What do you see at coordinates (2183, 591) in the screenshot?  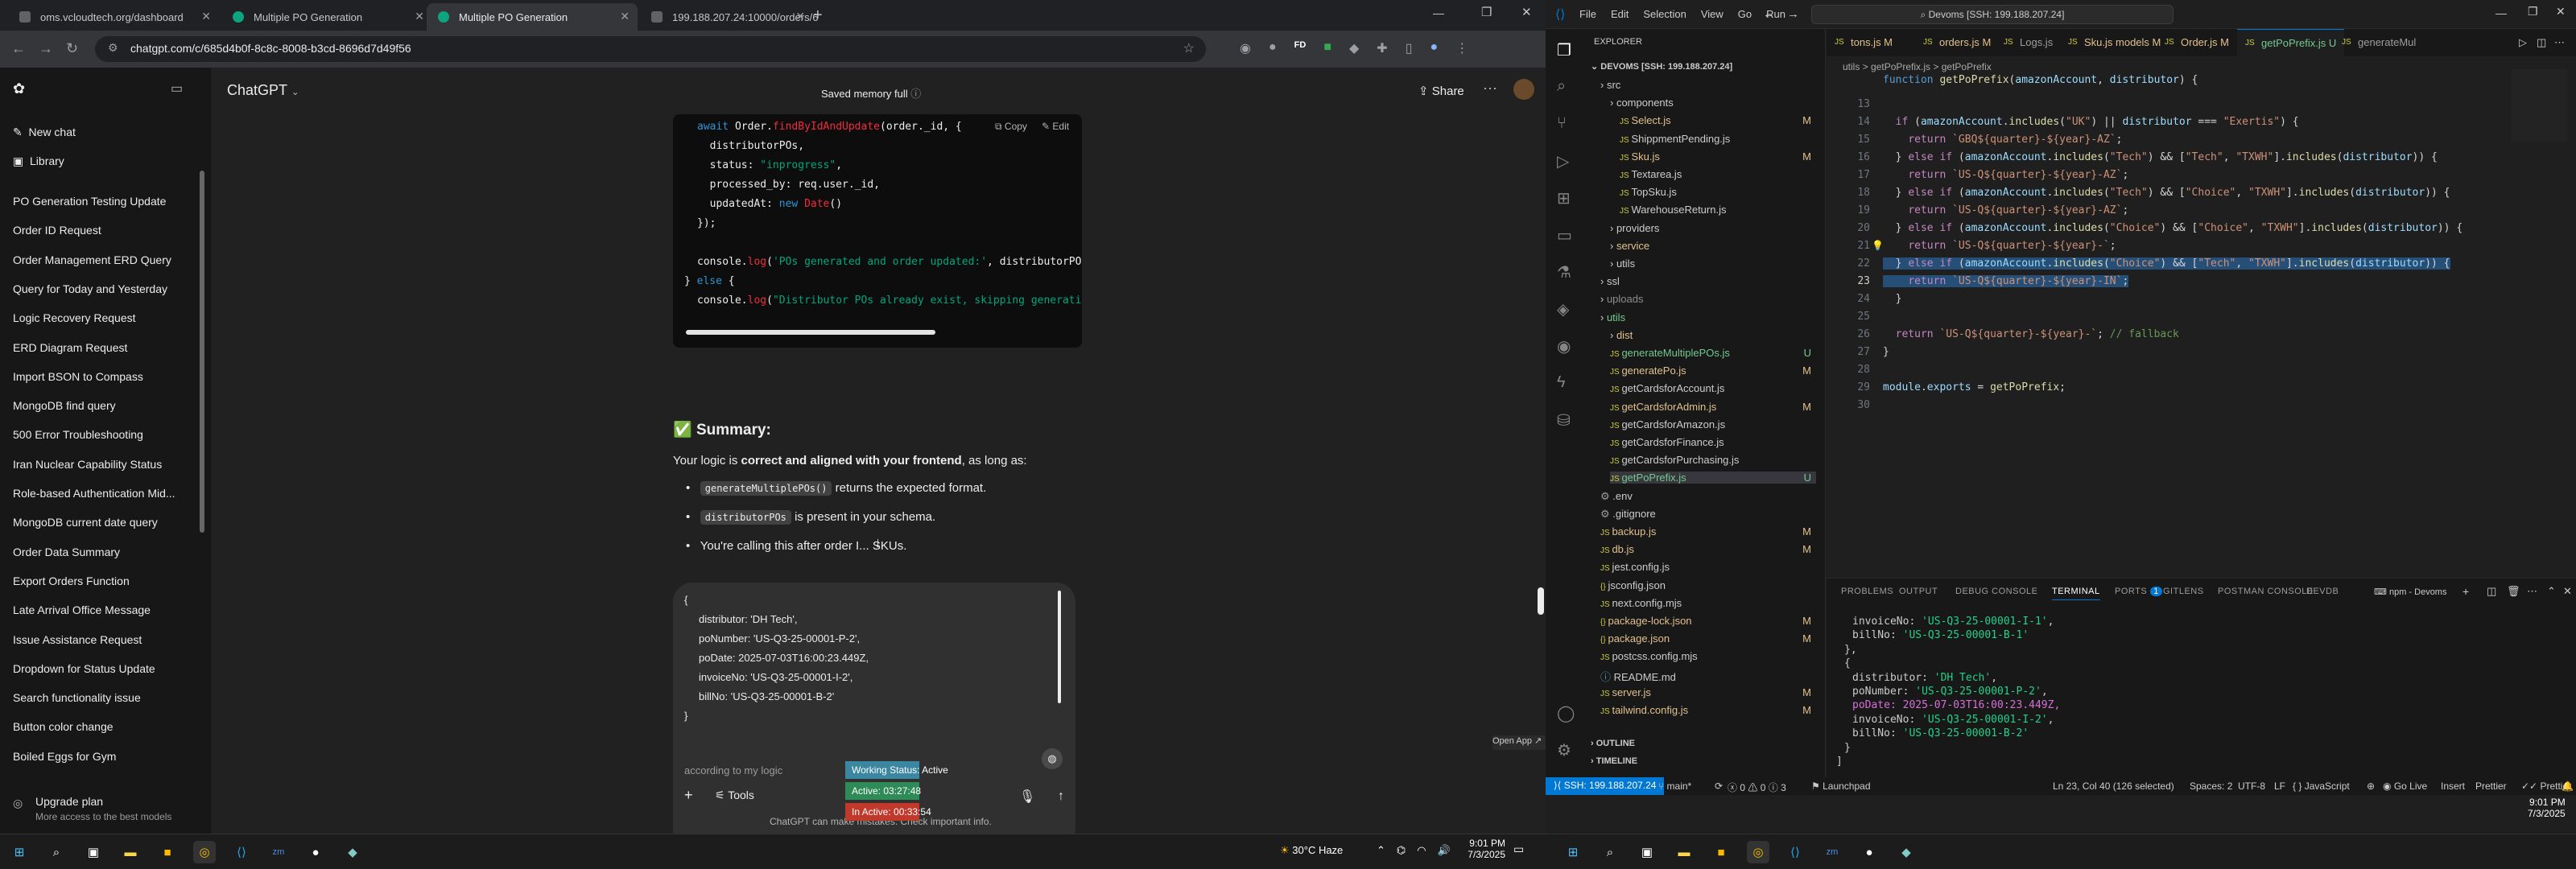 I see `panel-tab: GITLENS` at bounding box center [2183, 591].